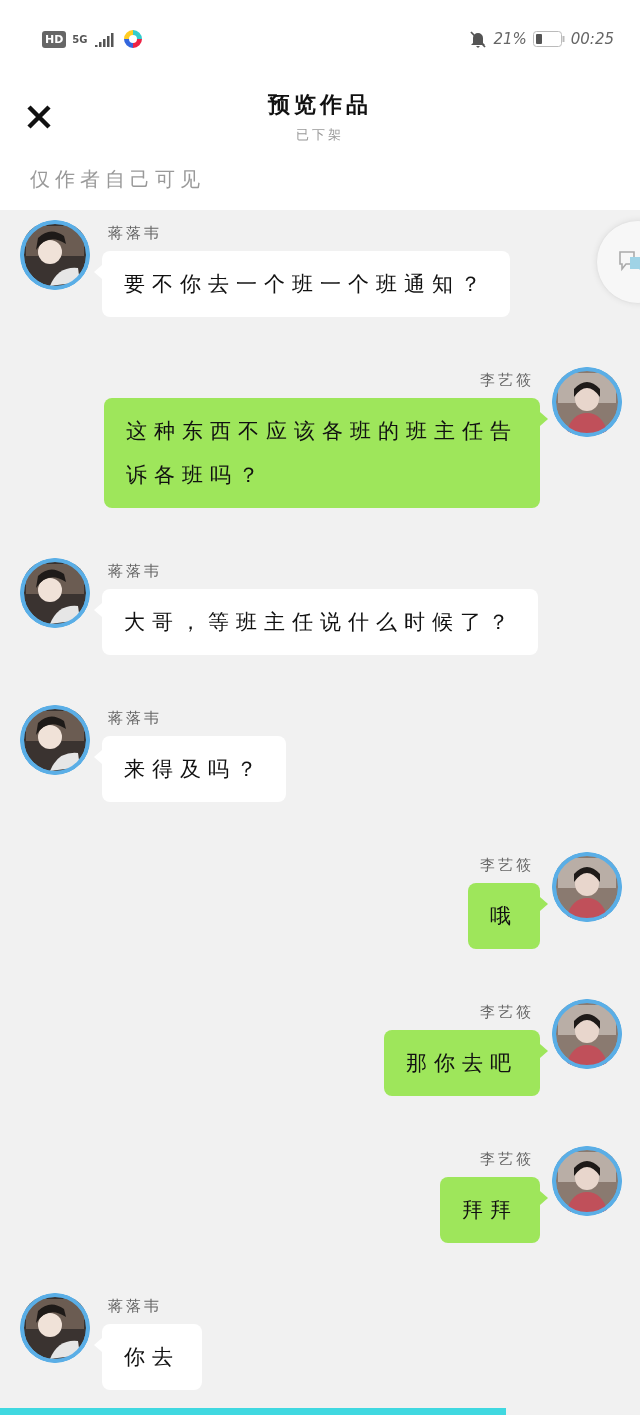 The image size is (640, 1415). What do you see at coordinates (117, 179) in the screenshot?
I see `visibility-note: 仅作者自己可见` at bounding box center [117, 179].